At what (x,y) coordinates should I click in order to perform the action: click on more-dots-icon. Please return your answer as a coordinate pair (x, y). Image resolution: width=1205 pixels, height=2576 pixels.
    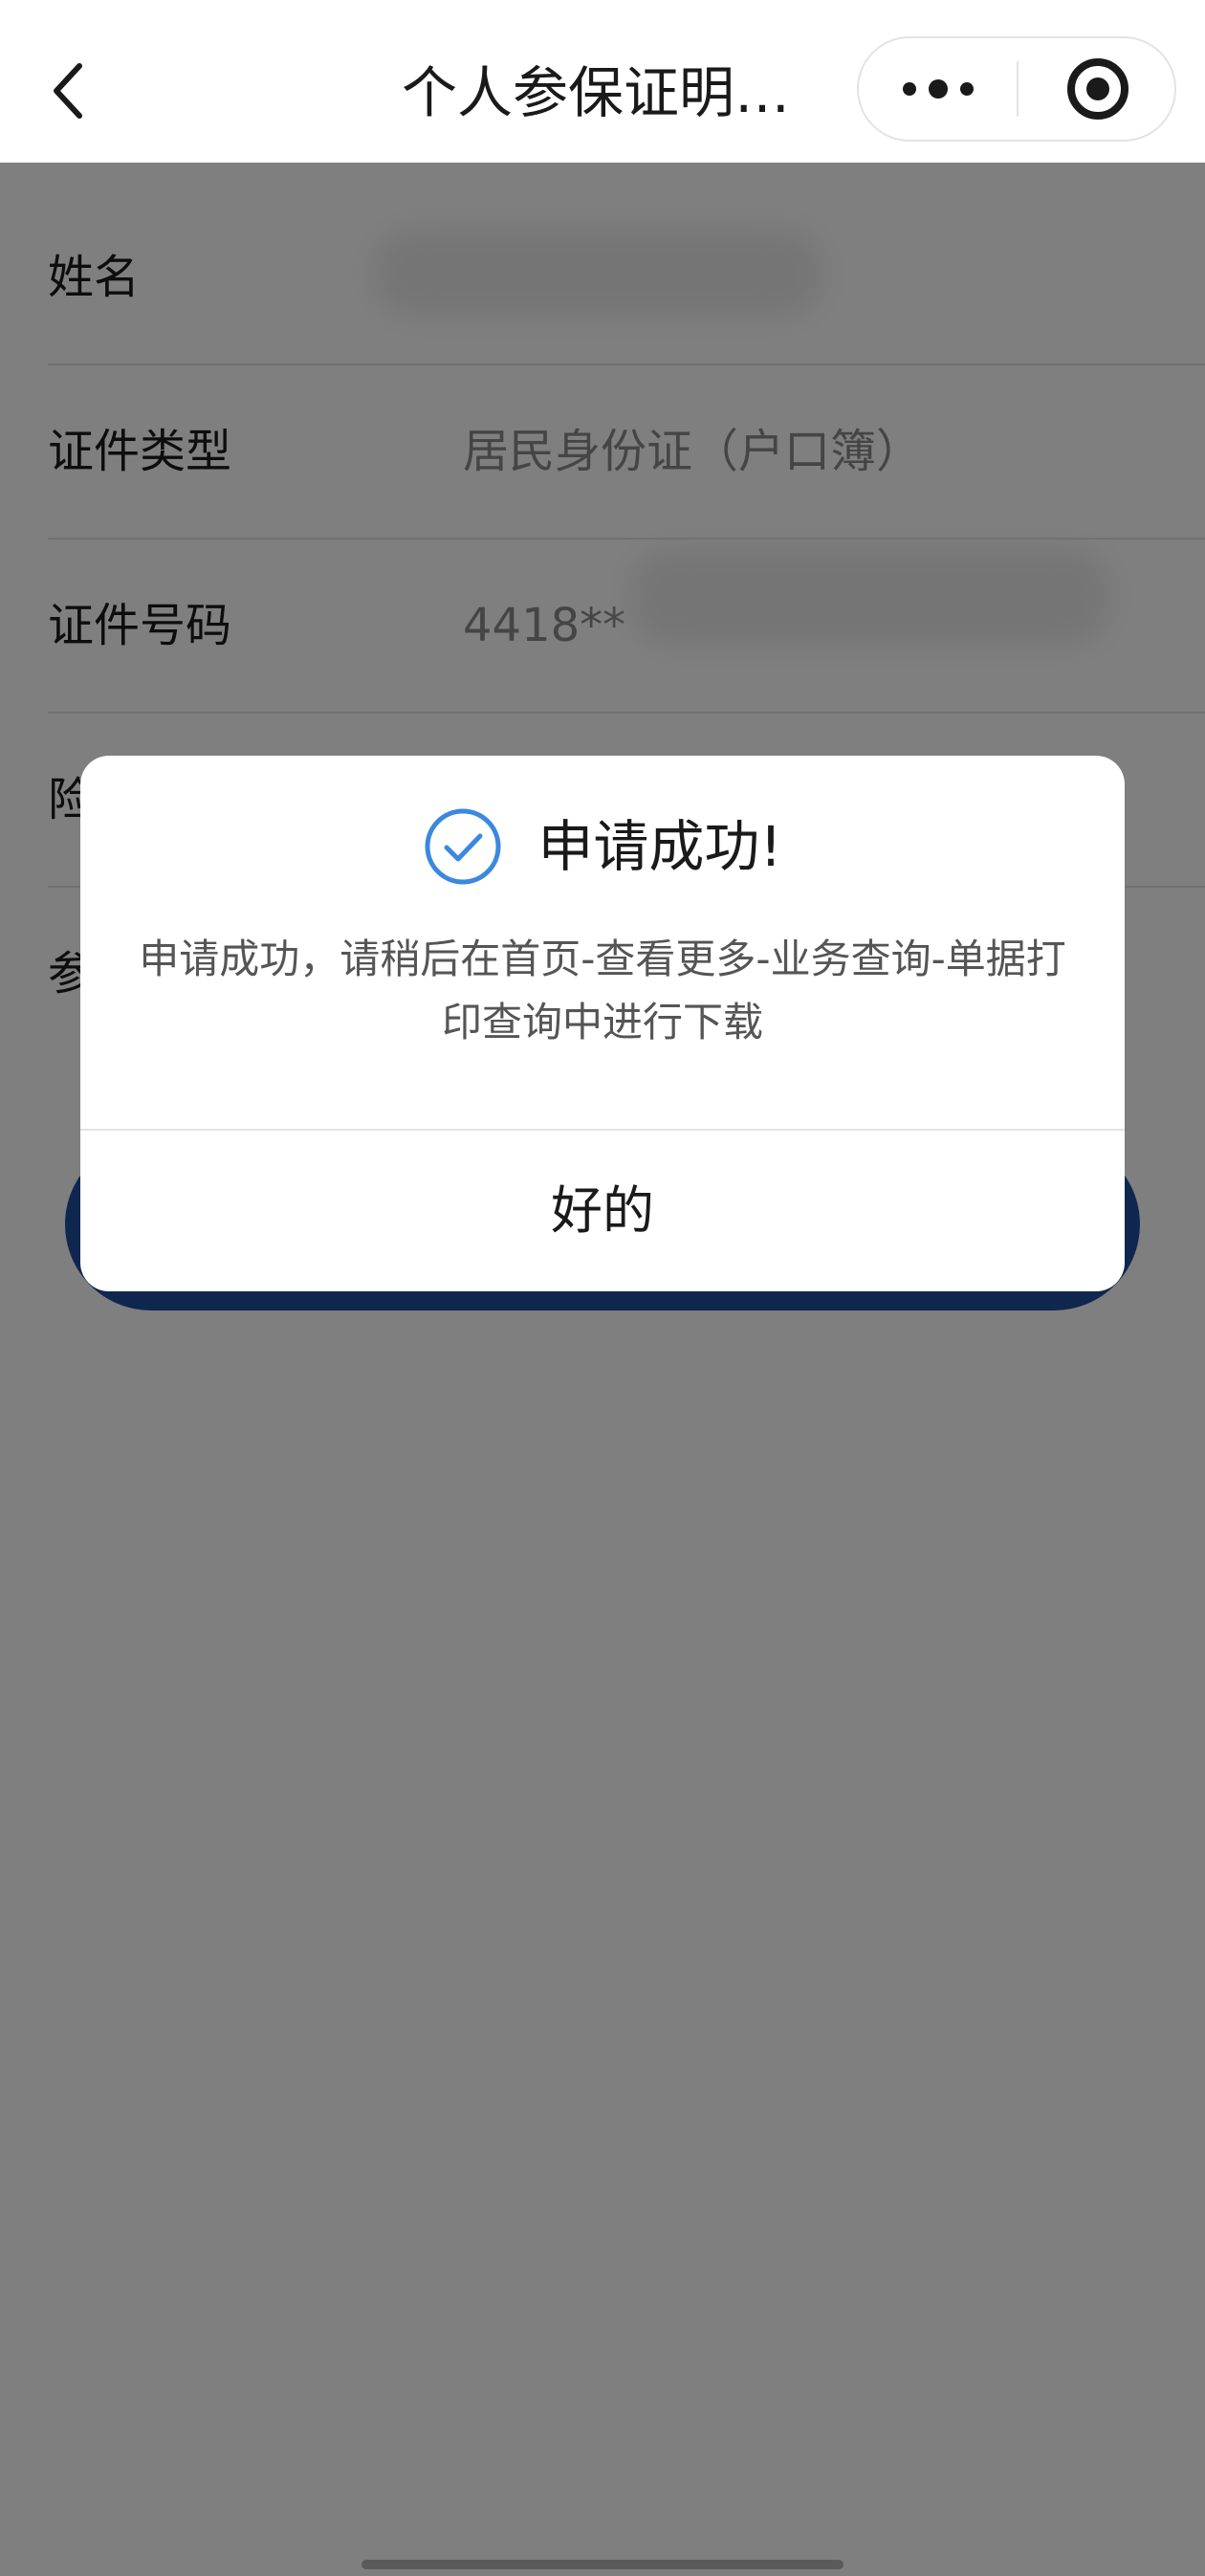
    Looking at the image, I should click on (938, 89).